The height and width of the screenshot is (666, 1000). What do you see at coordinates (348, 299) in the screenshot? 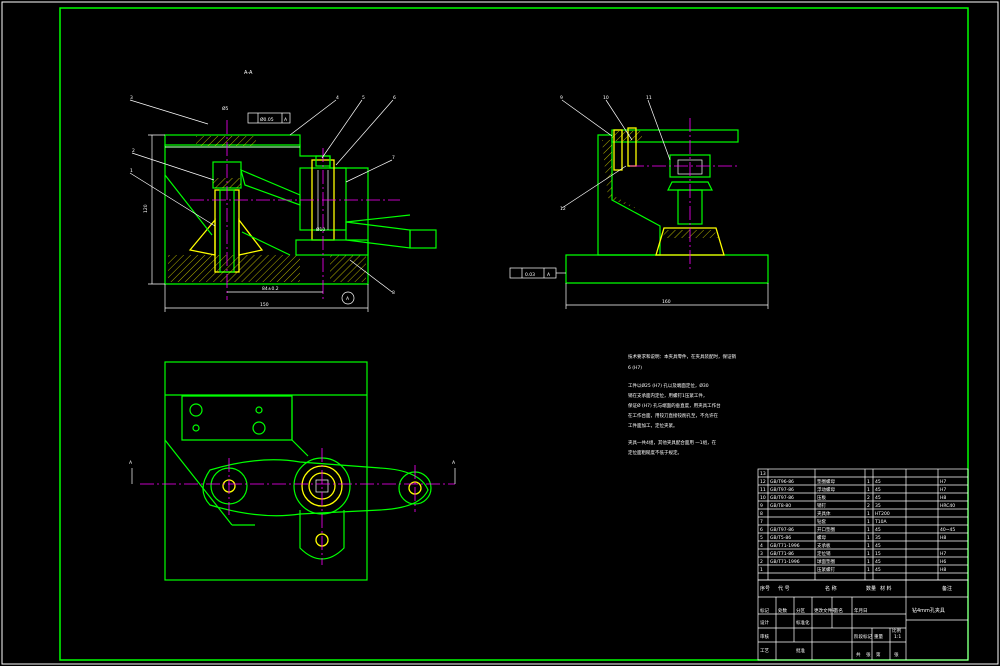
I see `section-ref-text: A` at bounding box center [348, 299].